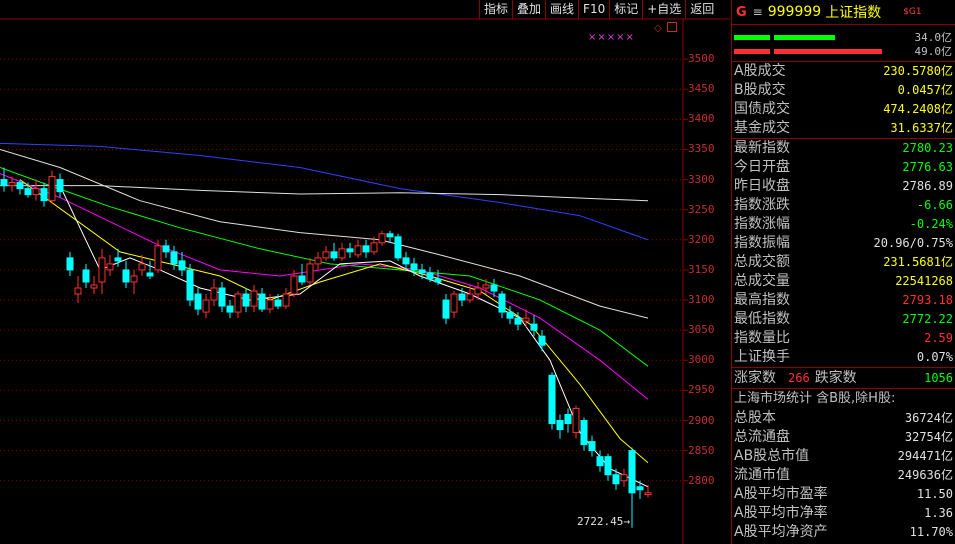 The image size is (955, 544). What do you see at coordinates (933, 51) in the screenshot?
I see `bar2-value: 49.0亿` at bounding box center [933, 51].